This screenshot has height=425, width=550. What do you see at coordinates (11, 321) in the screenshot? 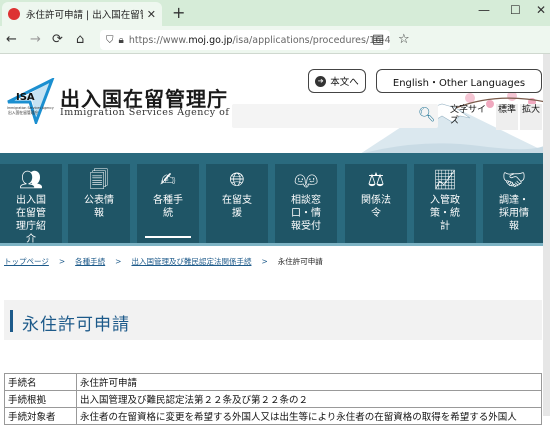
I see `title-accent-bar` at bounding box center [11, 321].